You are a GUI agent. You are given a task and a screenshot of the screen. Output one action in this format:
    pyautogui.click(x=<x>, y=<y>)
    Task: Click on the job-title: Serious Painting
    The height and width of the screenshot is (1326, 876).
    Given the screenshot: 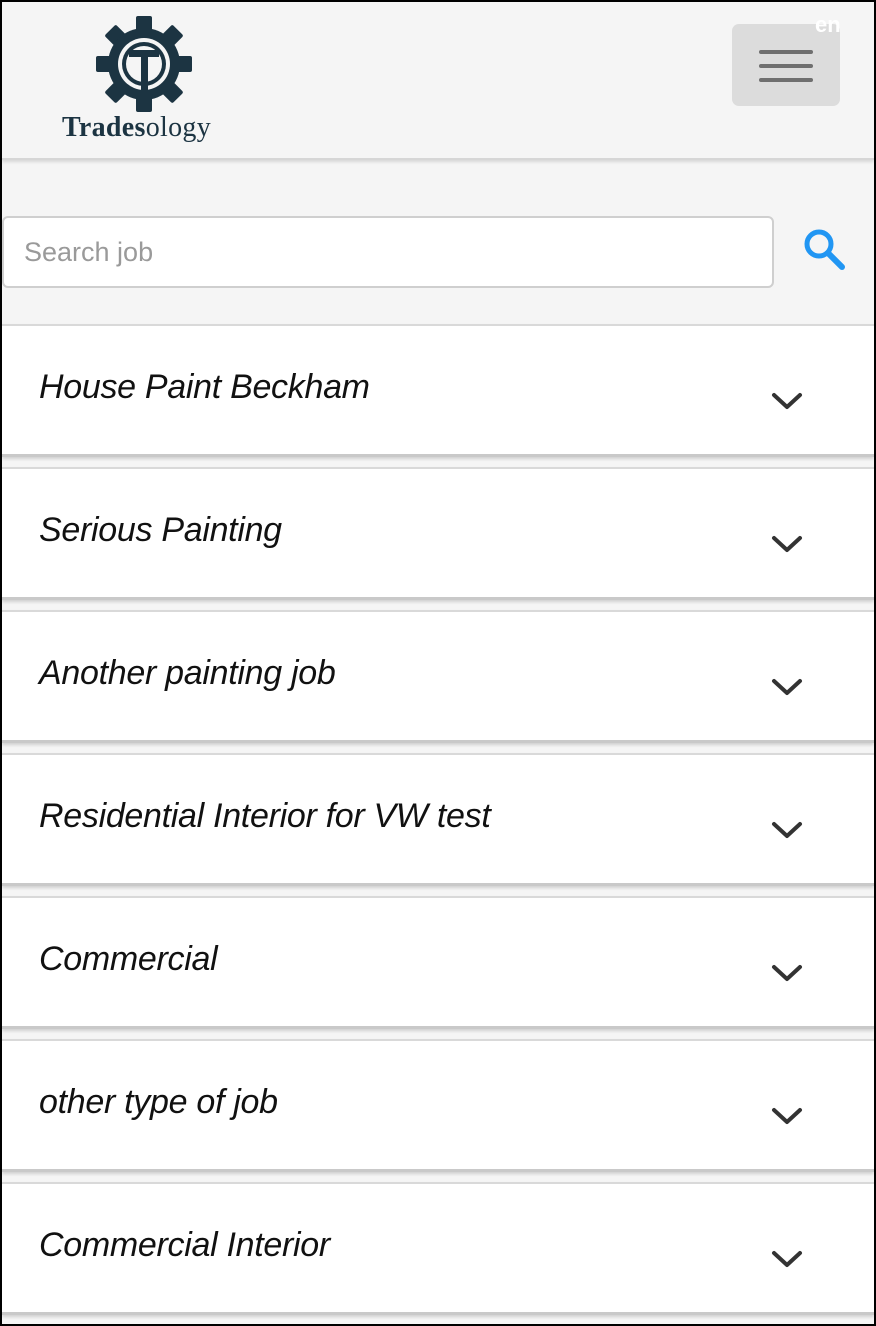 What is the action you would take?
    pyautogui.click(x=160, y=530)
    